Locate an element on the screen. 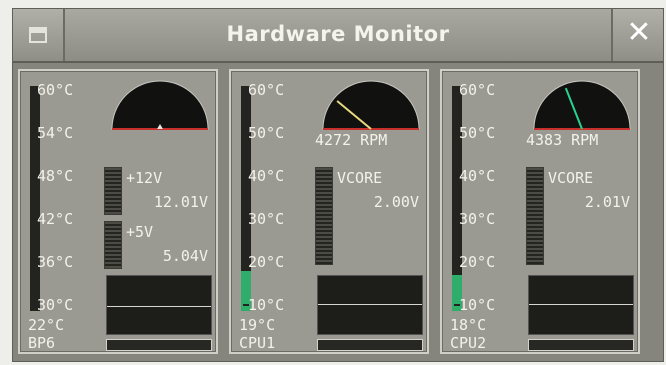  current-temperature: 18°C is located at coordinates (468, 325).